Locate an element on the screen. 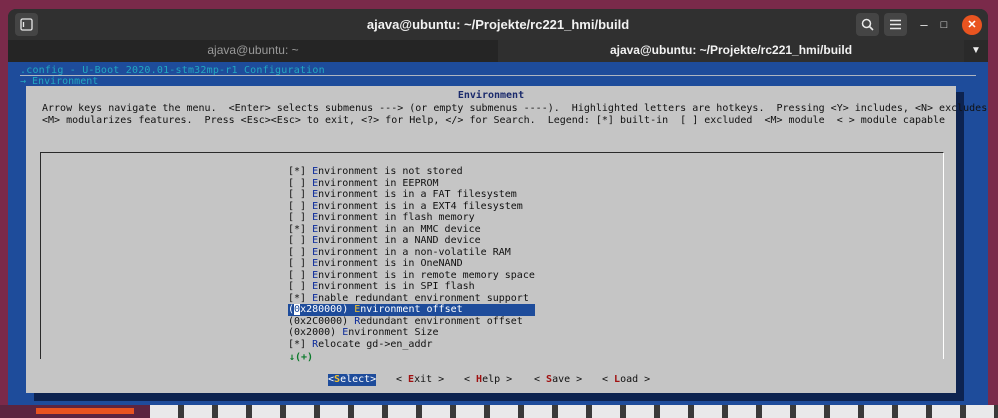  button-save: < Save > is located at coordinates (558, 380).